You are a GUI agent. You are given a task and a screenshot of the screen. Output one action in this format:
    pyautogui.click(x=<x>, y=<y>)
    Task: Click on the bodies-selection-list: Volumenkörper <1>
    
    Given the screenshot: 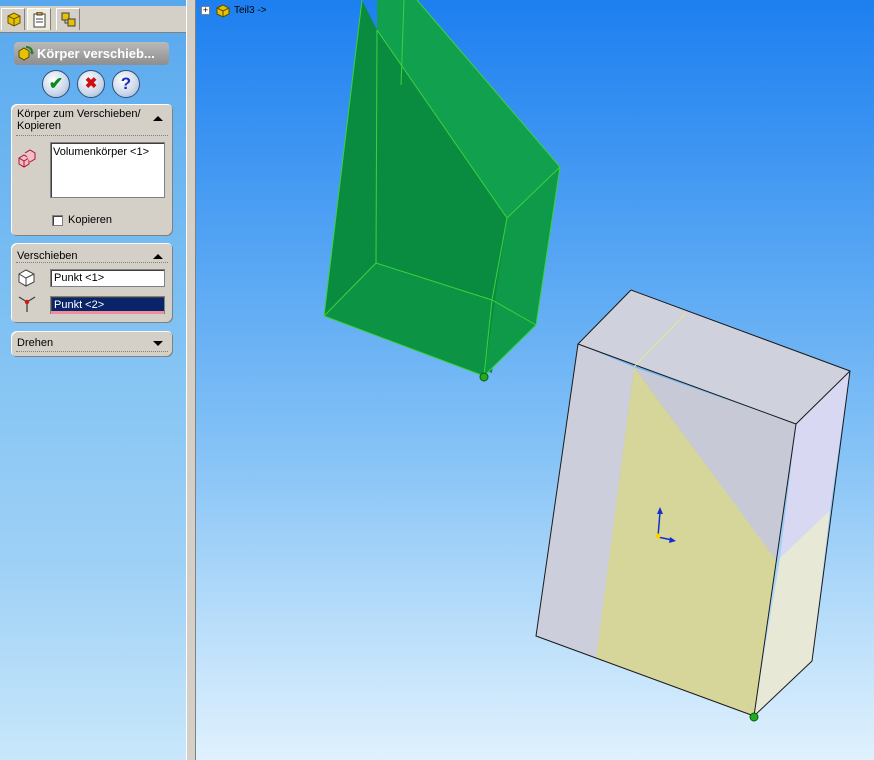 What is the action you would take?
    pyautogui.click(x=107, y=170)
    